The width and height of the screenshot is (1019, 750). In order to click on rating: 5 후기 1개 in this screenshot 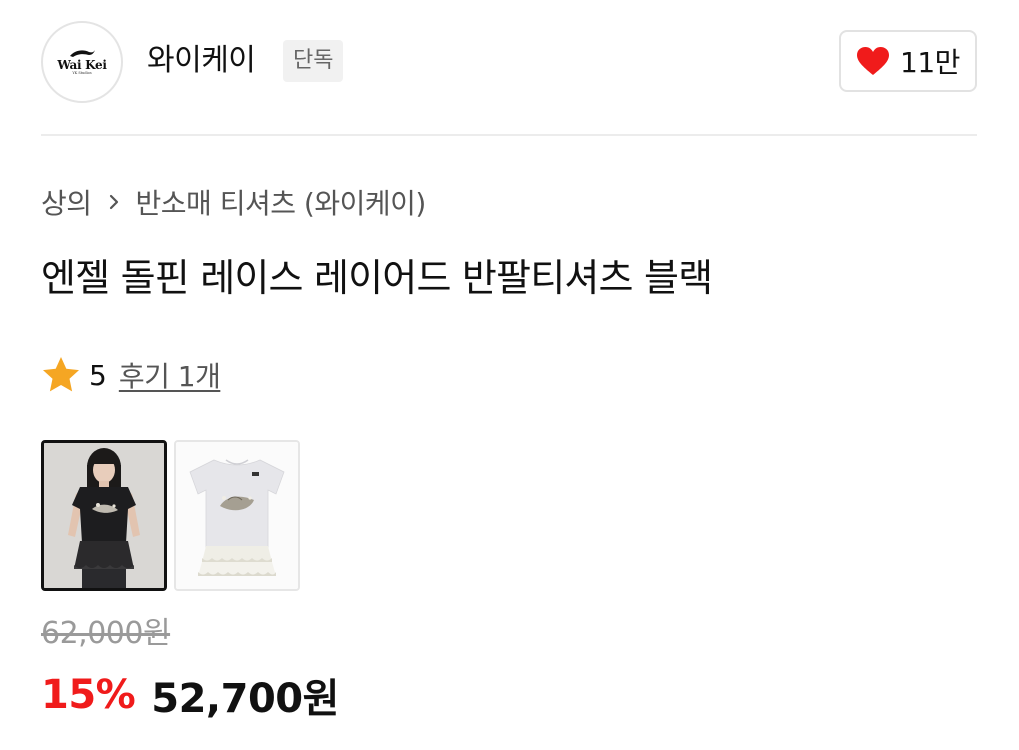, I will do `click(131, 375)`.